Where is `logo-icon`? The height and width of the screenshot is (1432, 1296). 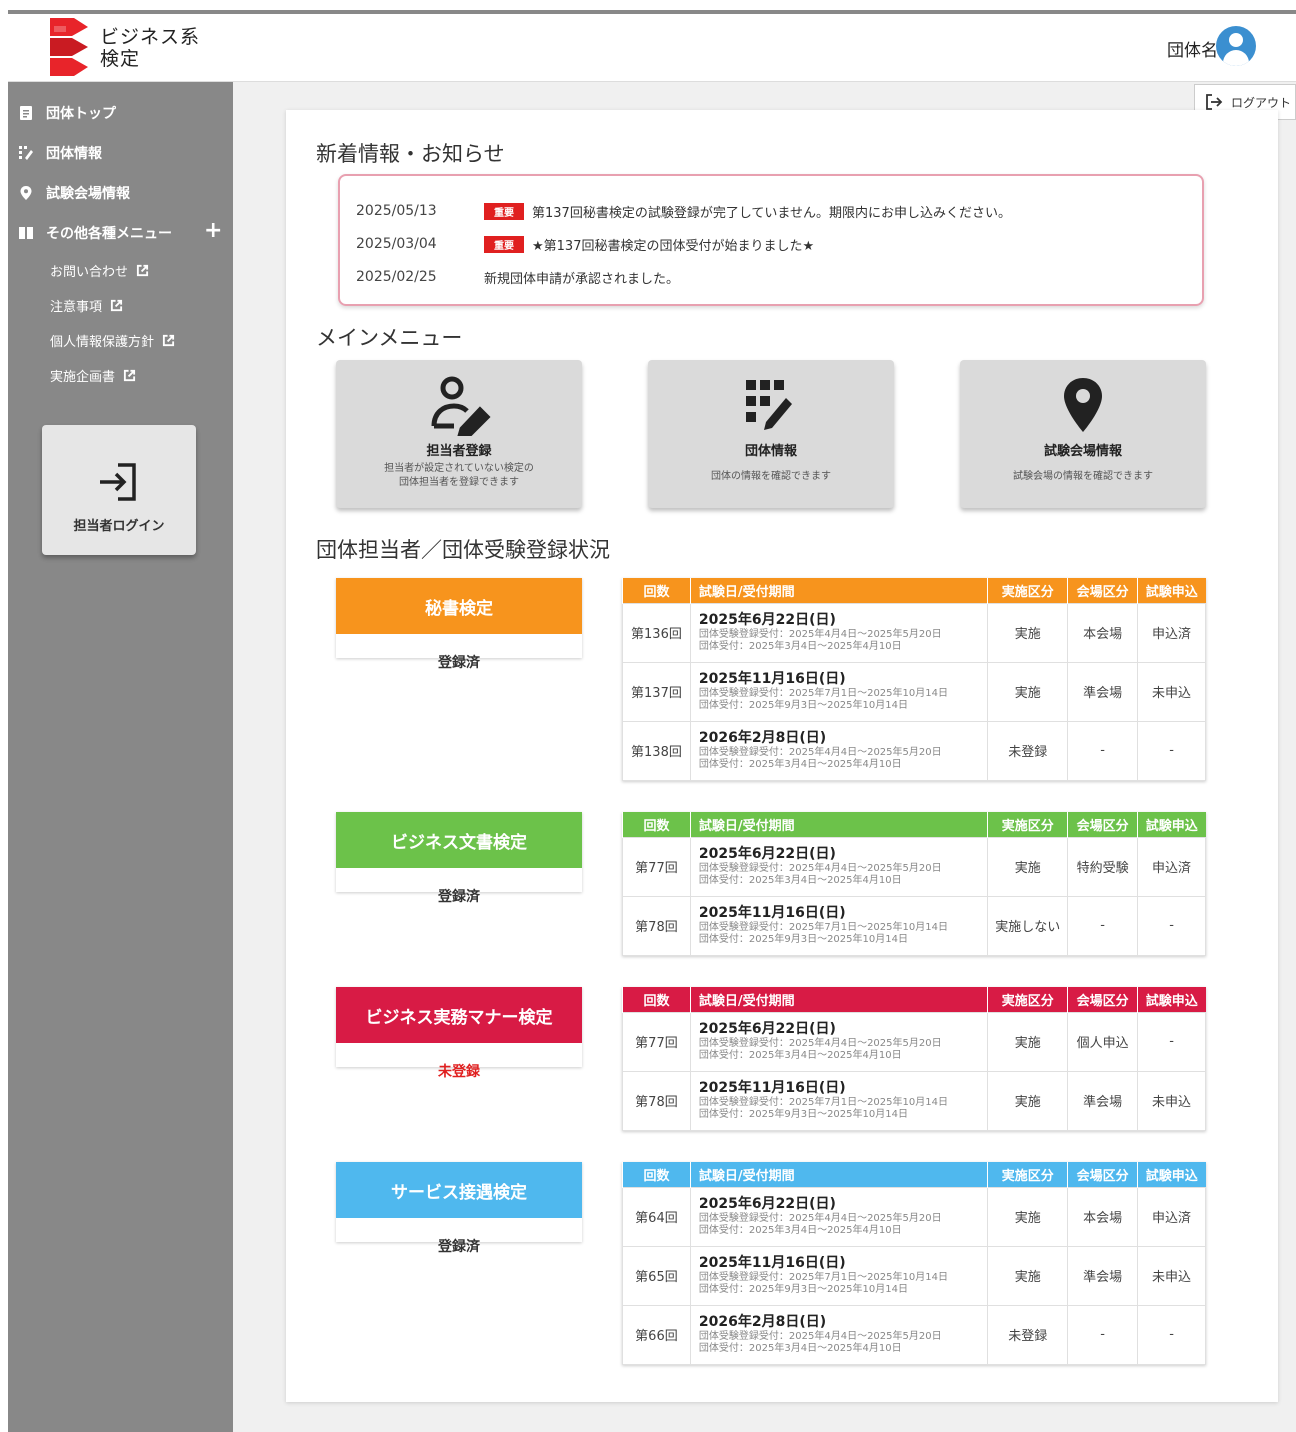 logo-icon is located at coordinates (70, 47).